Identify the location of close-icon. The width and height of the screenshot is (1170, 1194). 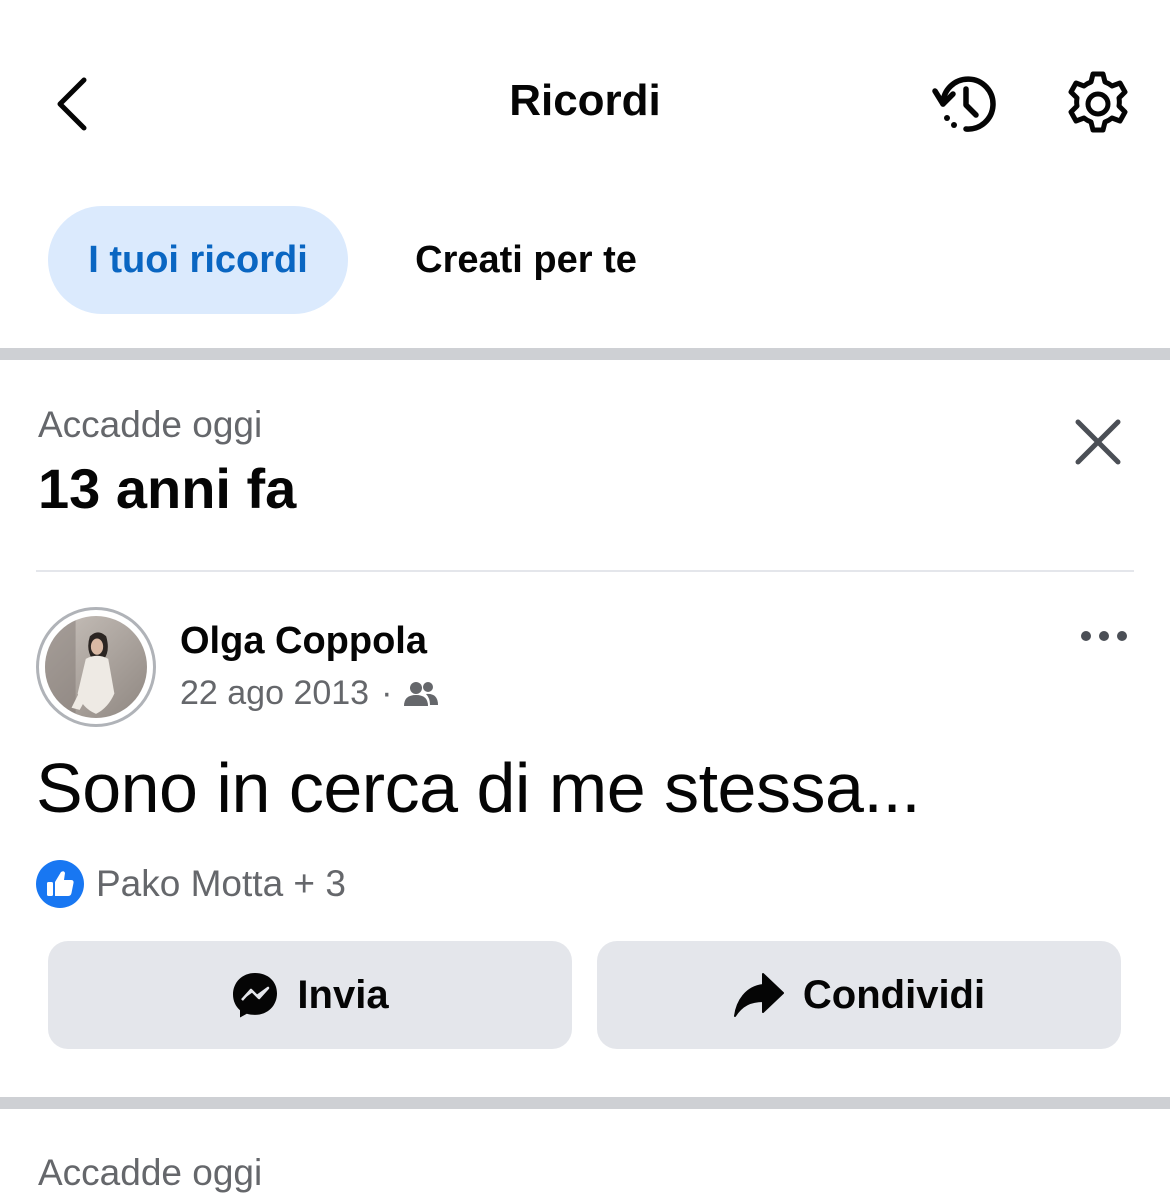
(1098, 442).